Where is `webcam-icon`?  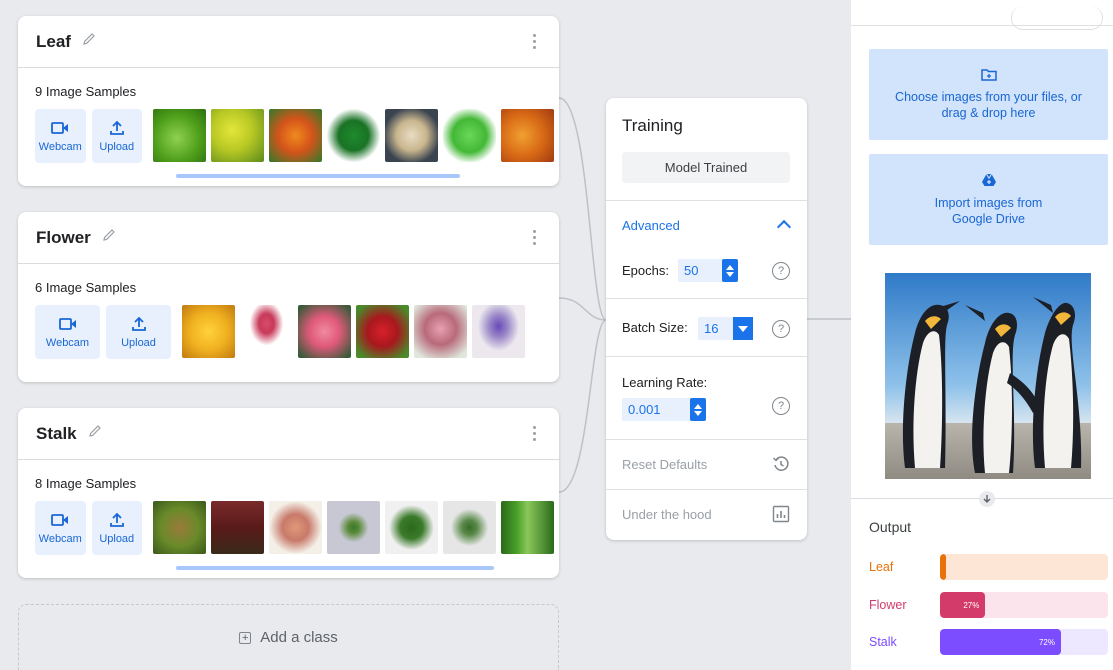 webcam-icon is located at coordinates (60, 520).